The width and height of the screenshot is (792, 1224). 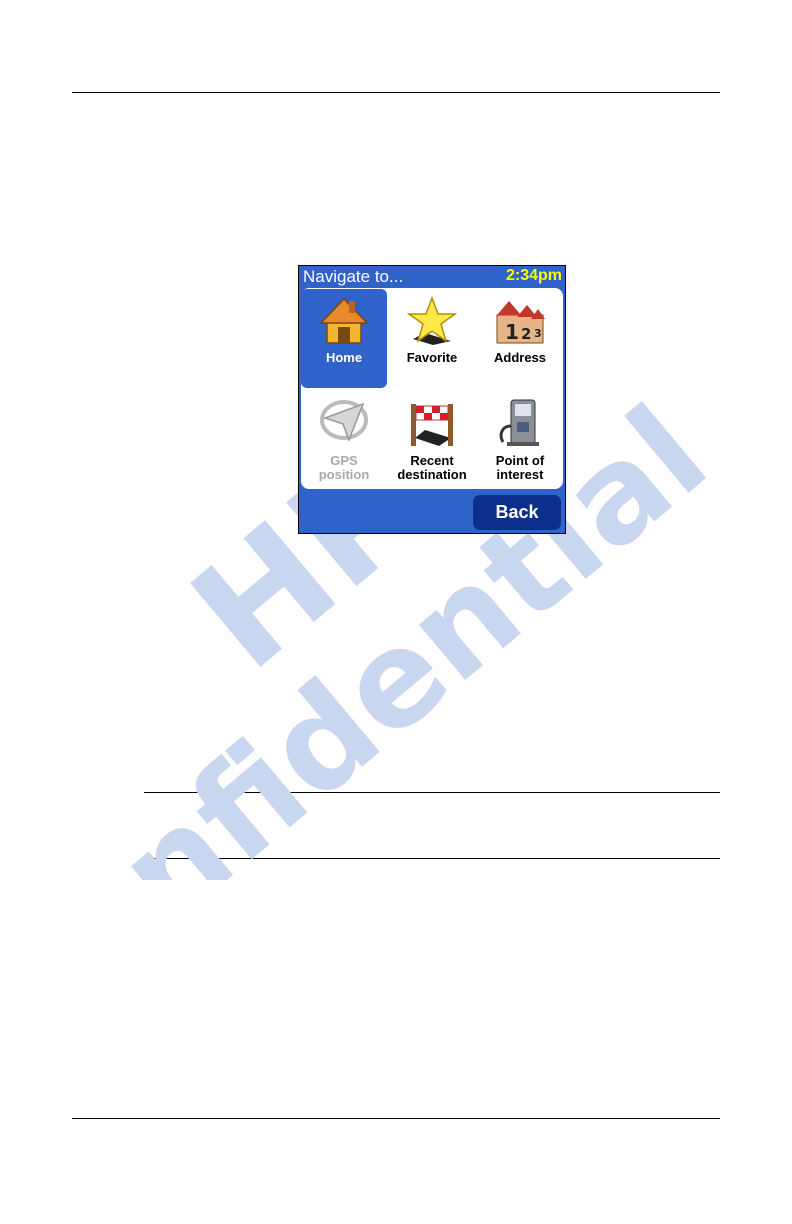 I want to click on svg-text: 3, so click(x=538, y=333).